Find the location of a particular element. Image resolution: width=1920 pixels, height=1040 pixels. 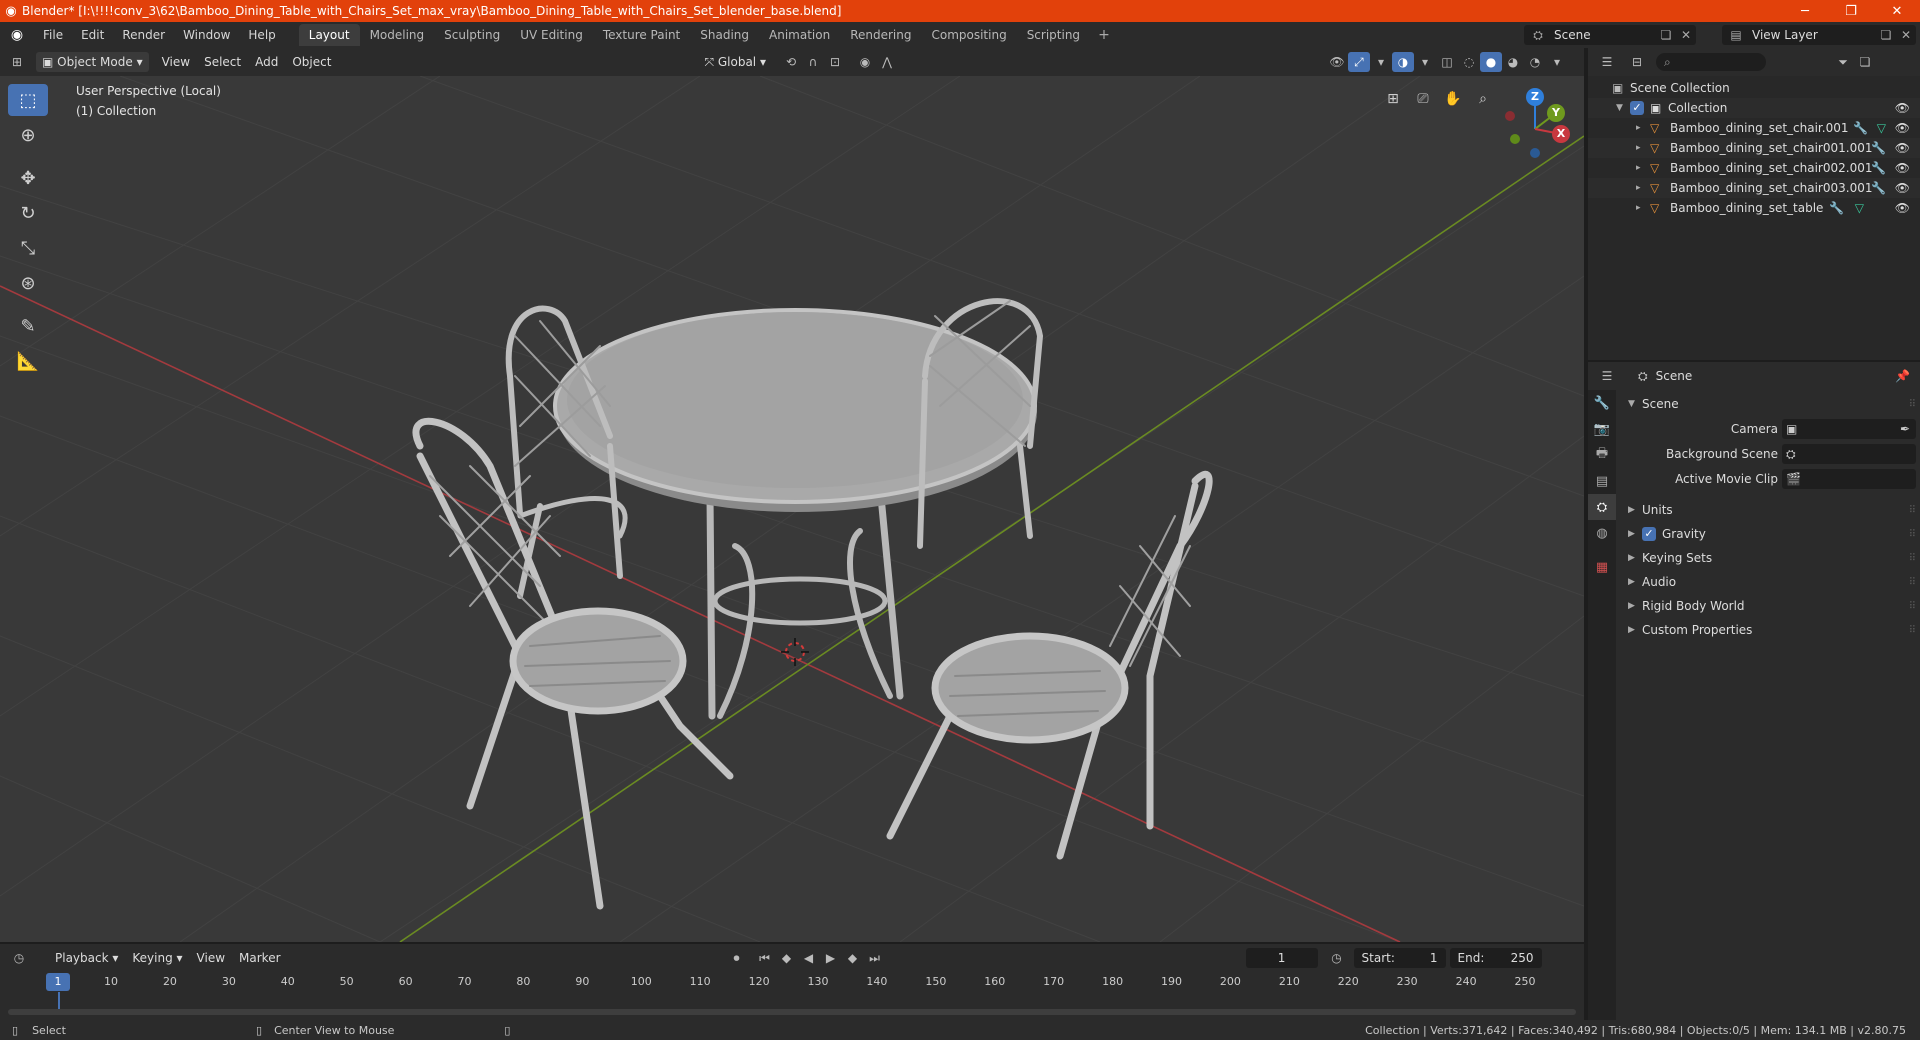

texture-tab-icon: ▦ is located at coordinates (1602, 567).